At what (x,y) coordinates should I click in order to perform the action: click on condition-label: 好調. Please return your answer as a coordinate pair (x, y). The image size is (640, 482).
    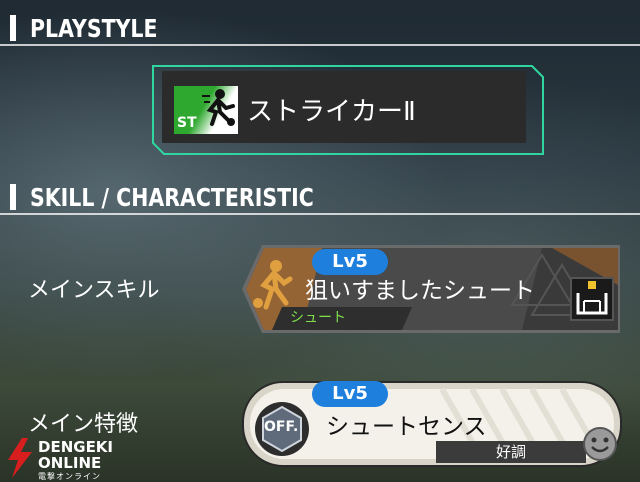
    Looking at the image, I should click on (510, 452).